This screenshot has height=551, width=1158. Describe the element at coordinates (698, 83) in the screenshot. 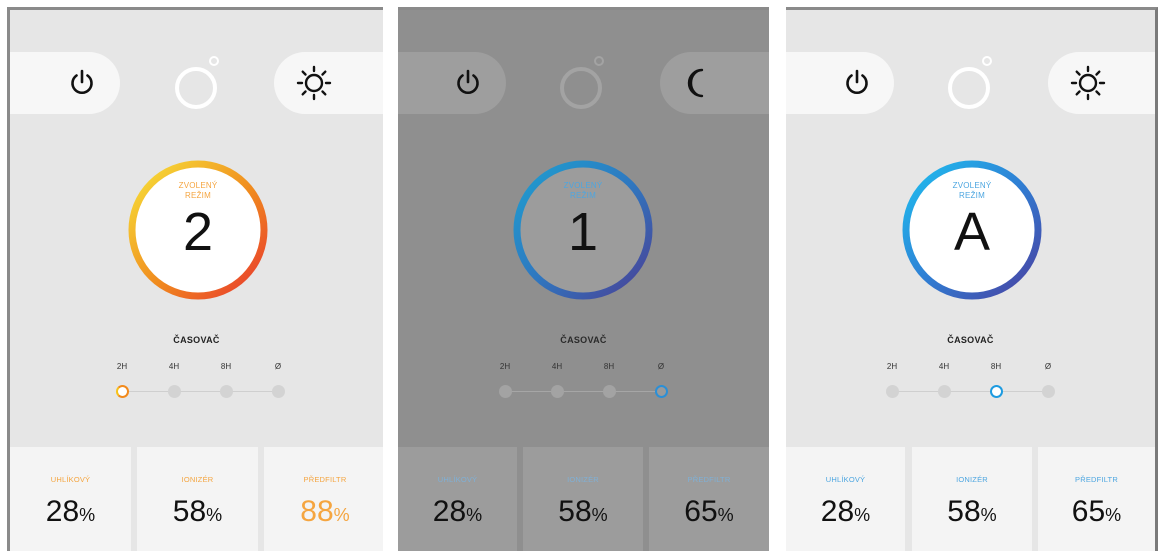

I see `moon-icon` at that location.